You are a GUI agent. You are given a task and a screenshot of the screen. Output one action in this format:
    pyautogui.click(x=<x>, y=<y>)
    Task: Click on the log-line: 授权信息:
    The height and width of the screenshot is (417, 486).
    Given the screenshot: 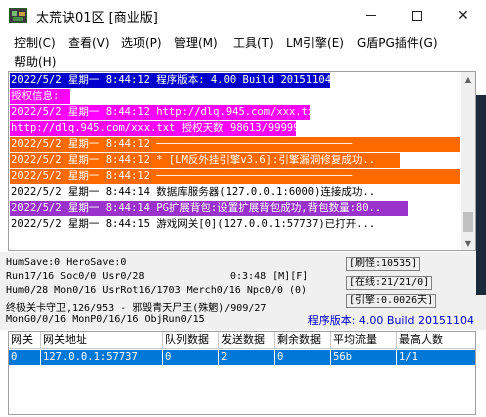 What is the action you would take?
    pyautogui.click(x=40, y=96)
    